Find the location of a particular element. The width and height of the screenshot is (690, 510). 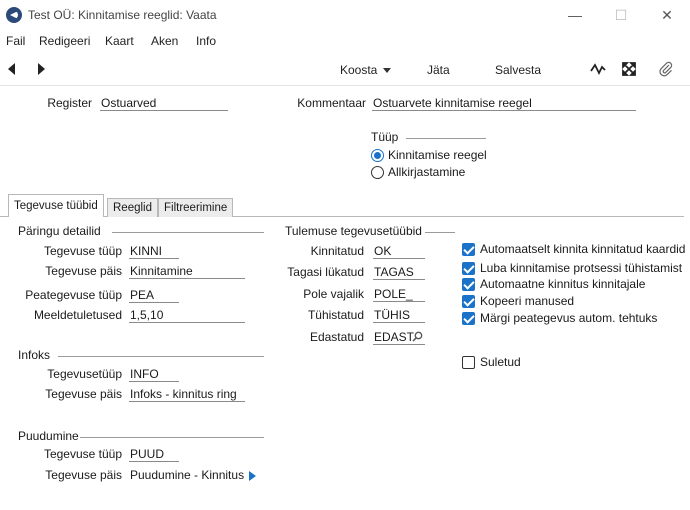

app-logo-icon is located at coordinates (14, 15).